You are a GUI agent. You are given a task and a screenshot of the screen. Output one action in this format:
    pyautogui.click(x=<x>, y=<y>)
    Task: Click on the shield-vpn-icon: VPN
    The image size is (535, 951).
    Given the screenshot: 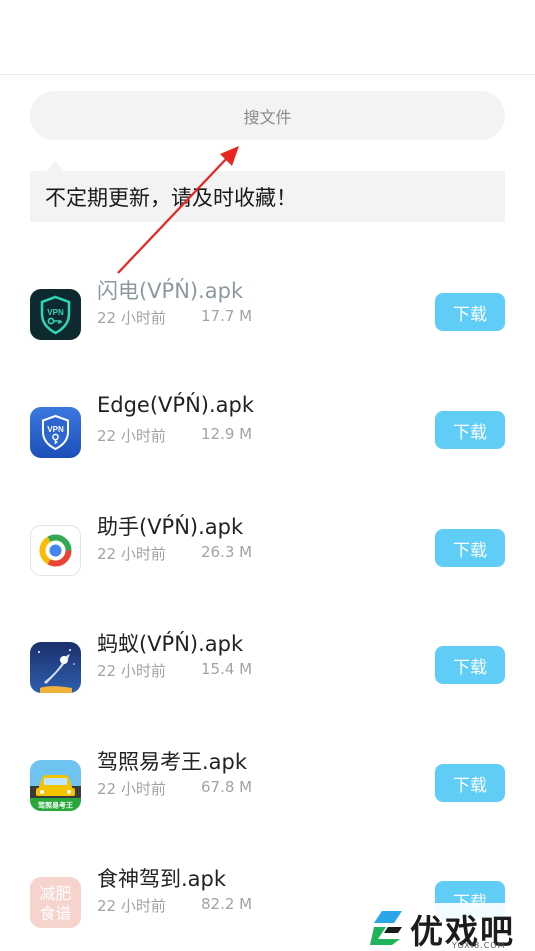 What is the action you would take?
    pyautogui.click(x=55, y=432)
    